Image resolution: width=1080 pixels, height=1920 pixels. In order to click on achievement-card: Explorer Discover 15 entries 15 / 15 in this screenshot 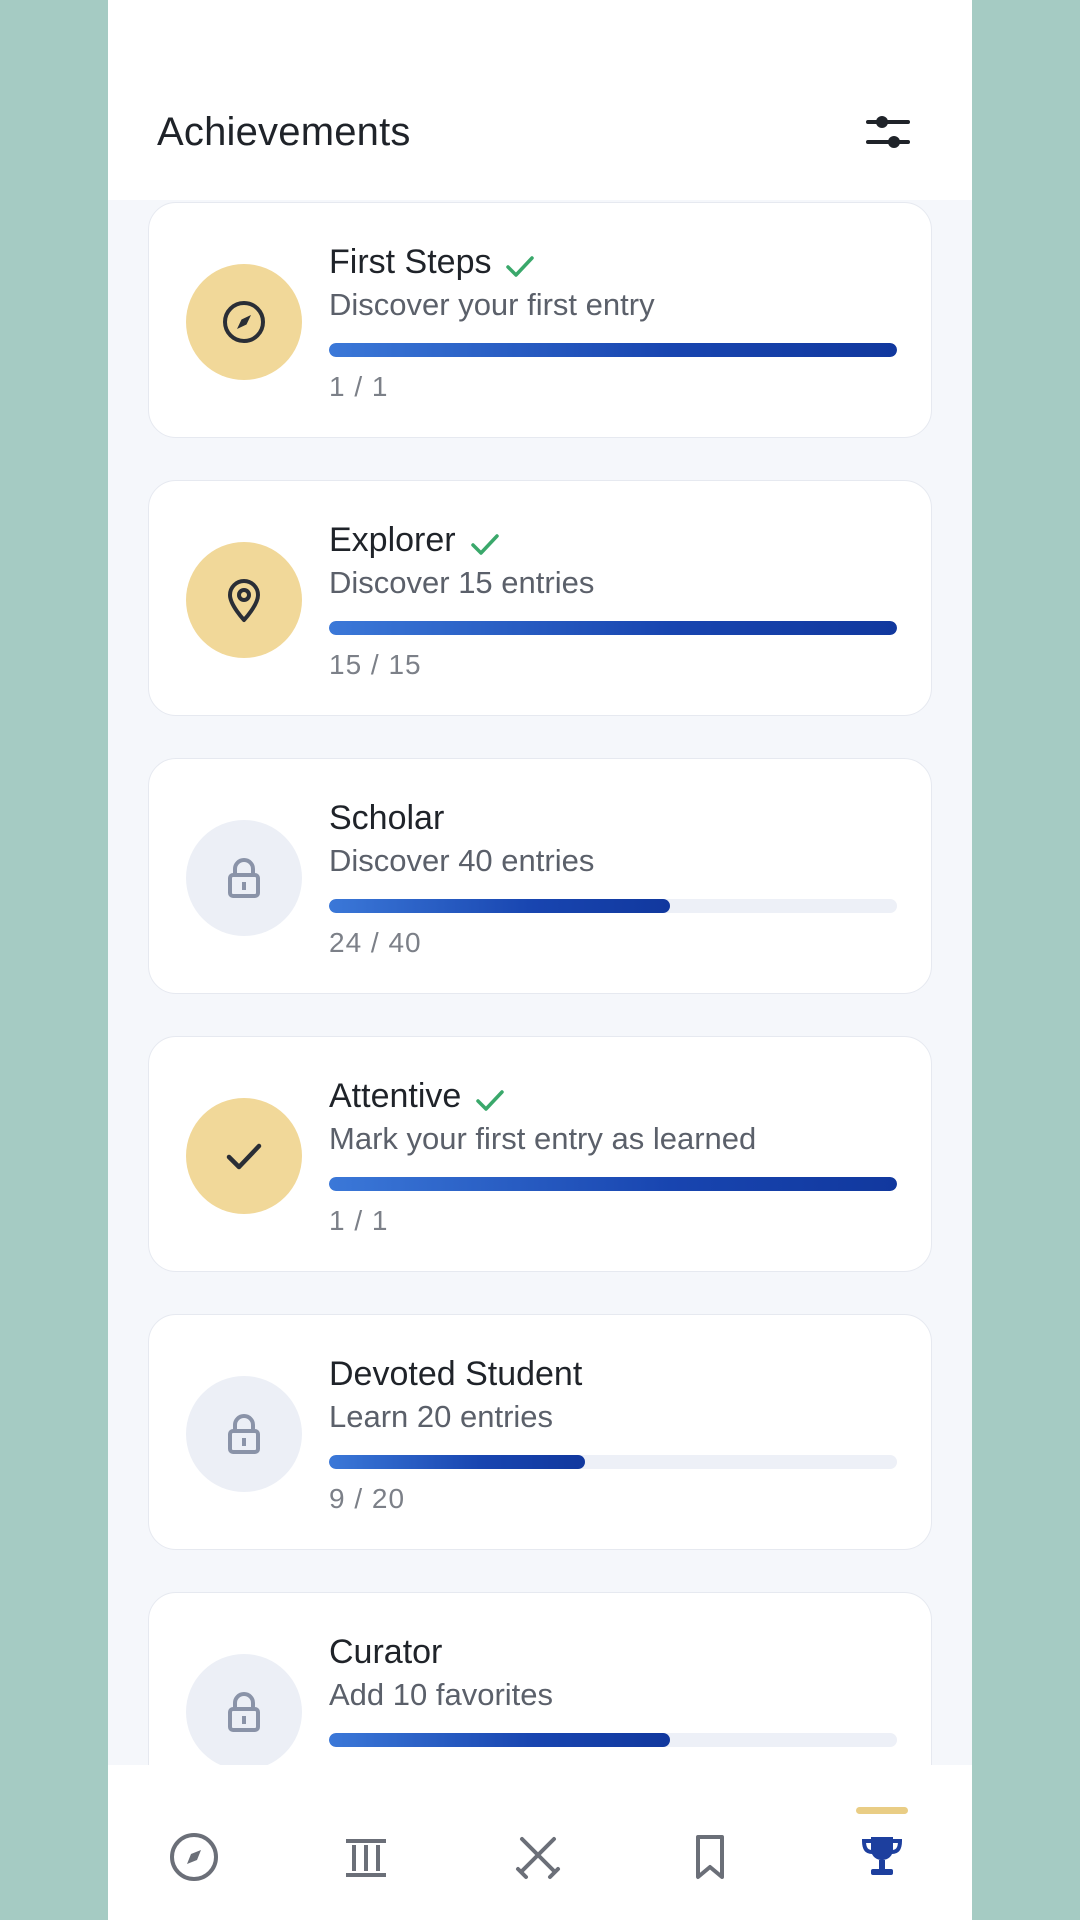, I will do `click(540, 598)`.